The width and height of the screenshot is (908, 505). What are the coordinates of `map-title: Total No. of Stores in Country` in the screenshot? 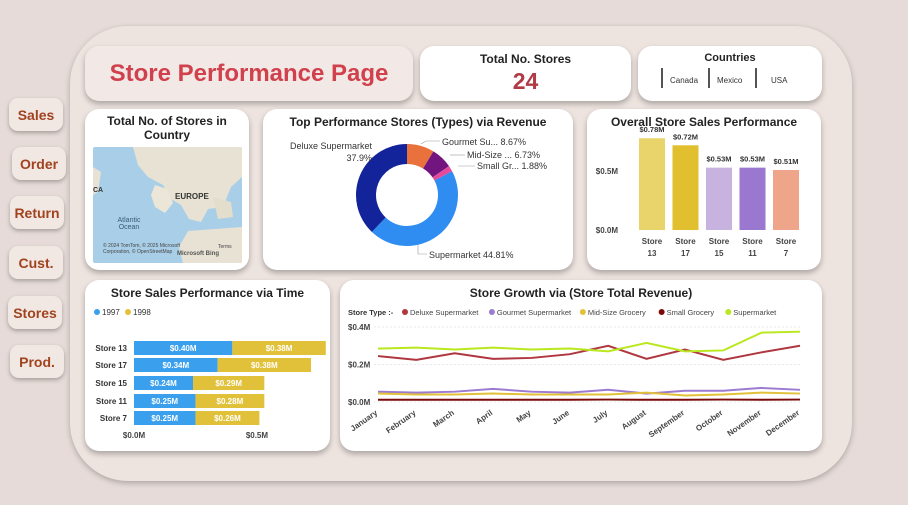 It's located at (167, 128).